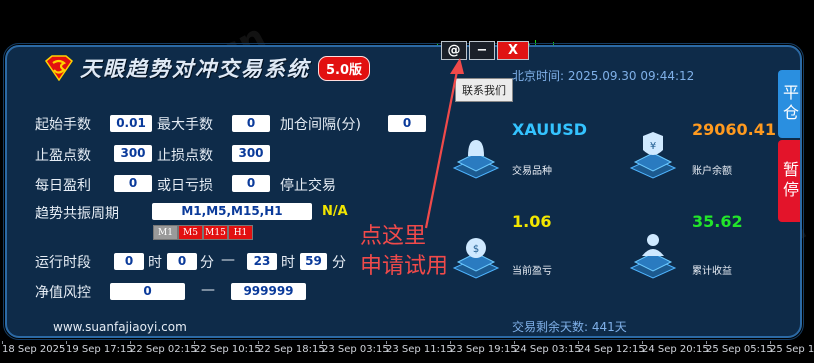  I want to click on end-min-input: 59, so click(313, 261).